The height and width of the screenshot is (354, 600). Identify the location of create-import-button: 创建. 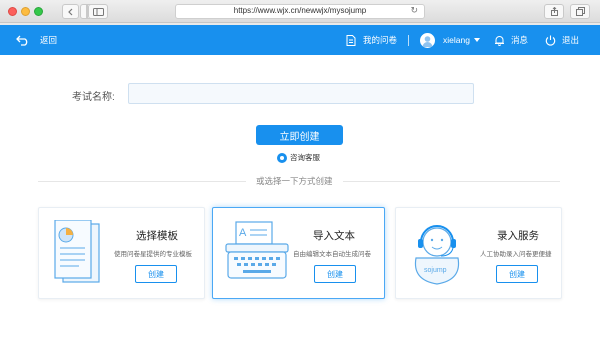
(335, 274).